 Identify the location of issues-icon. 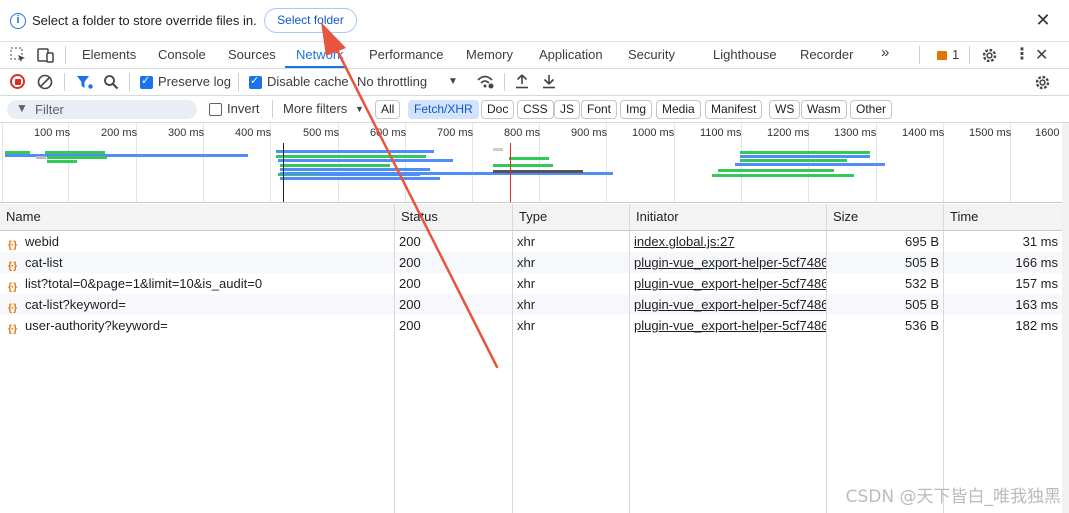
(942, 55).